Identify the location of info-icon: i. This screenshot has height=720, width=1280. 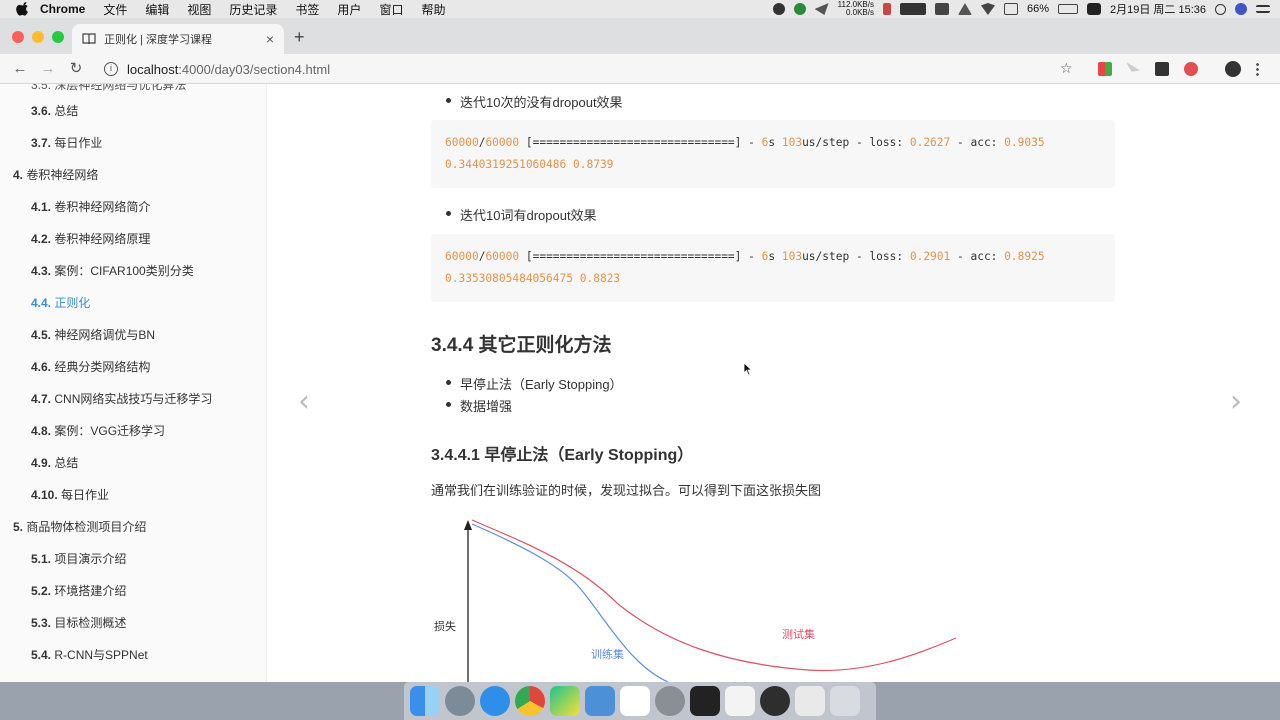
(111, 69).